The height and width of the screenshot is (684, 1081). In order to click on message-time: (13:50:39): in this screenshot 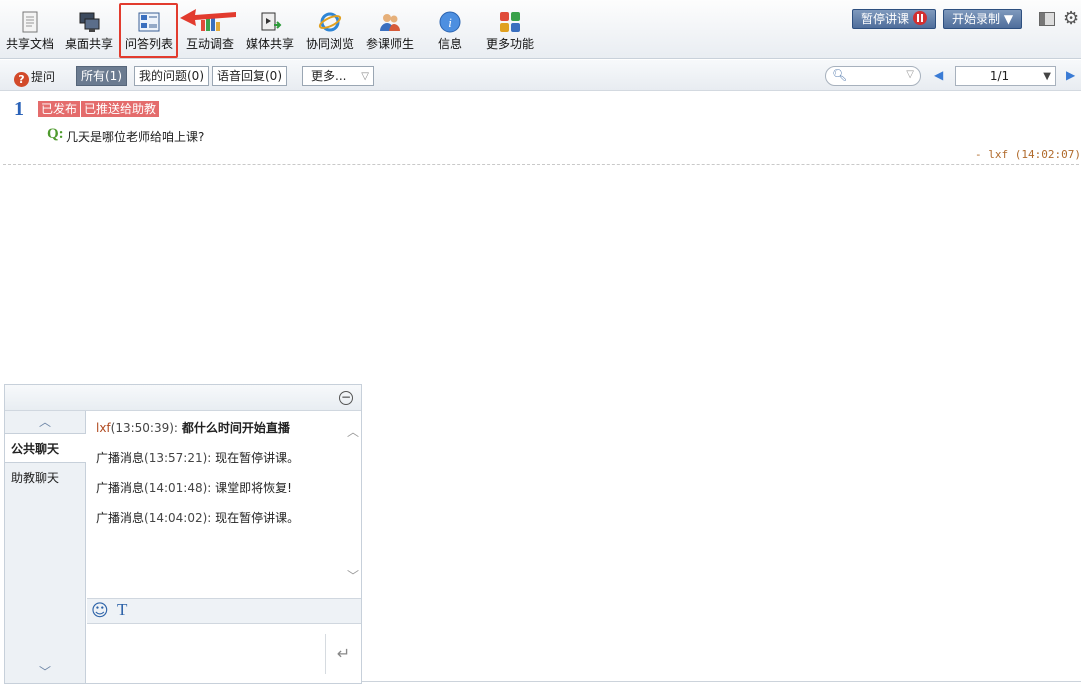, I will do `click(144, 428)`.